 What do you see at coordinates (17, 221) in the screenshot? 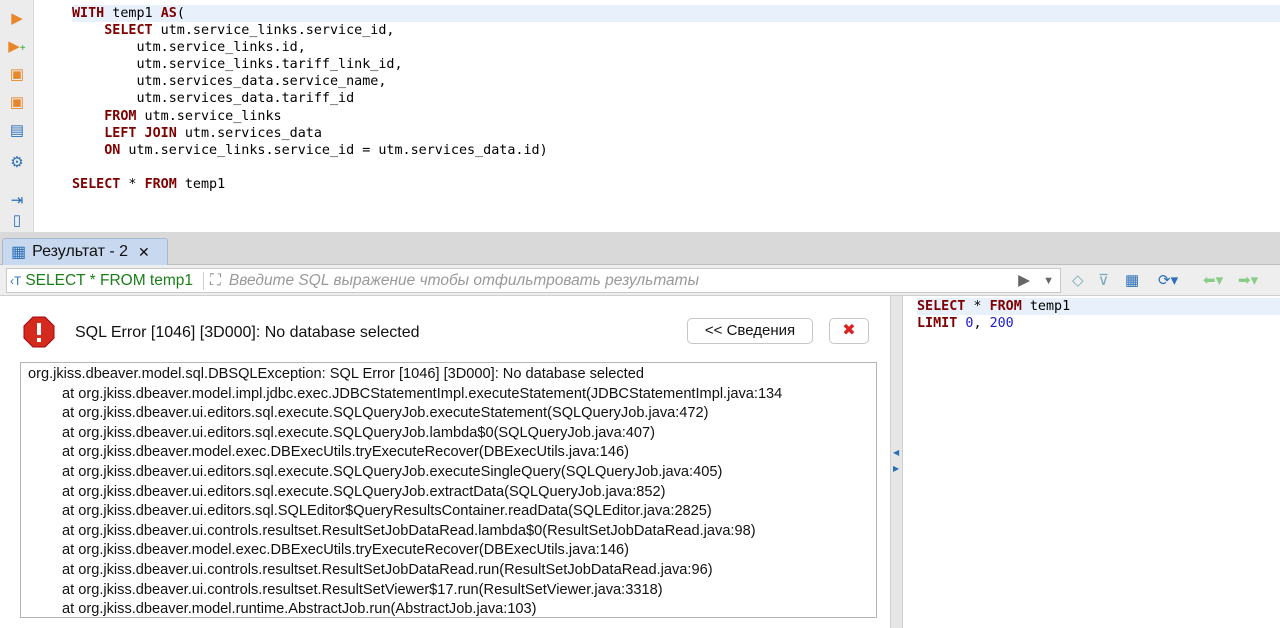
I see `file-icon: ▯` at bounding box center [17, 221].